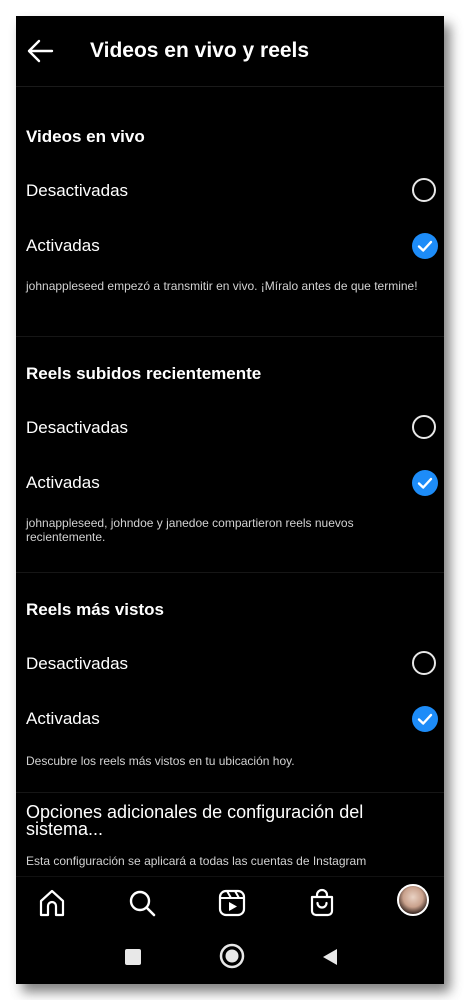 This screenshot has width=465, height=1000. I want to click on radio-option-recent-on: Activadas, so click(230, 484).